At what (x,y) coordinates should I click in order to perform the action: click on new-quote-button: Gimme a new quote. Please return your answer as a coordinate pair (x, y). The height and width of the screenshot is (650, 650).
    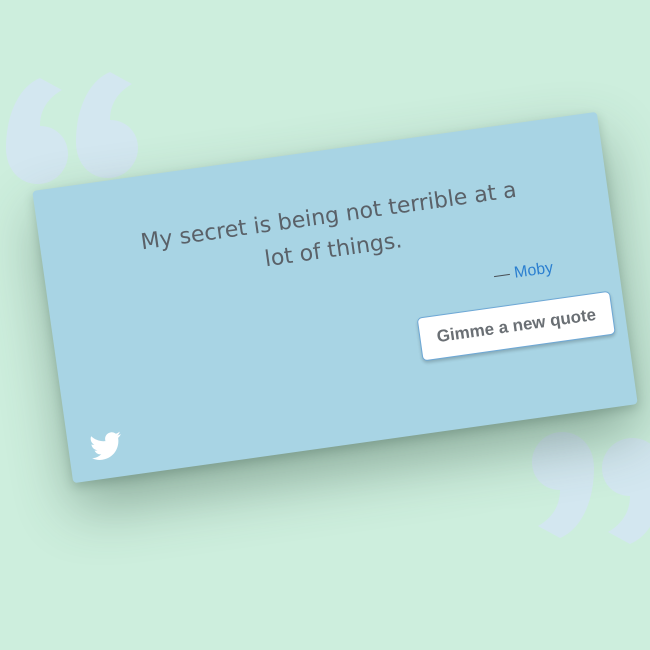
    Looking at the image, I should click on (516, 326).